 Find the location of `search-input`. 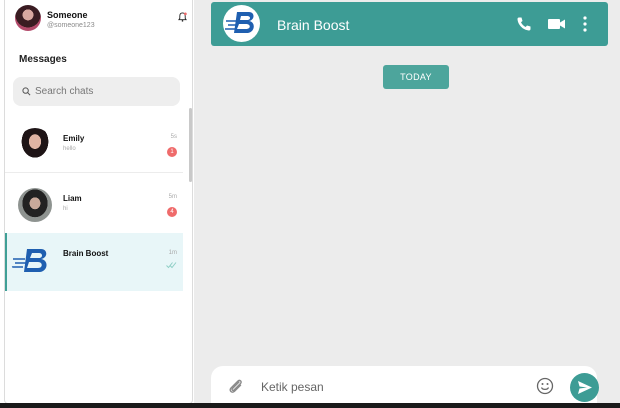

search-input is located at coordinates (102, 91).